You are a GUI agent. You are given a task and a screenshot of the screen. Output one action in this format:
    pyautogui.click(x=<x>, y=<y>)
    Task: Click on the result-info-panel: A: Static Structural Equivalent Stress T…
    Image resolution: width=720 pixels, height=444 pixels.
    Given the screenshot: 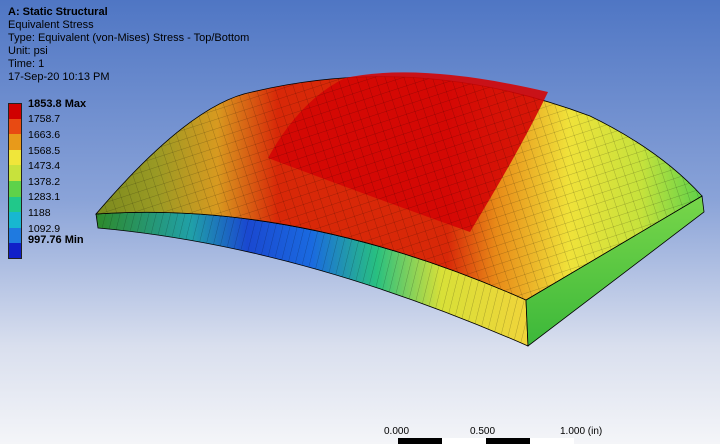 What is the action you would take?
    pyautogui.click(x=128, y=45)
    